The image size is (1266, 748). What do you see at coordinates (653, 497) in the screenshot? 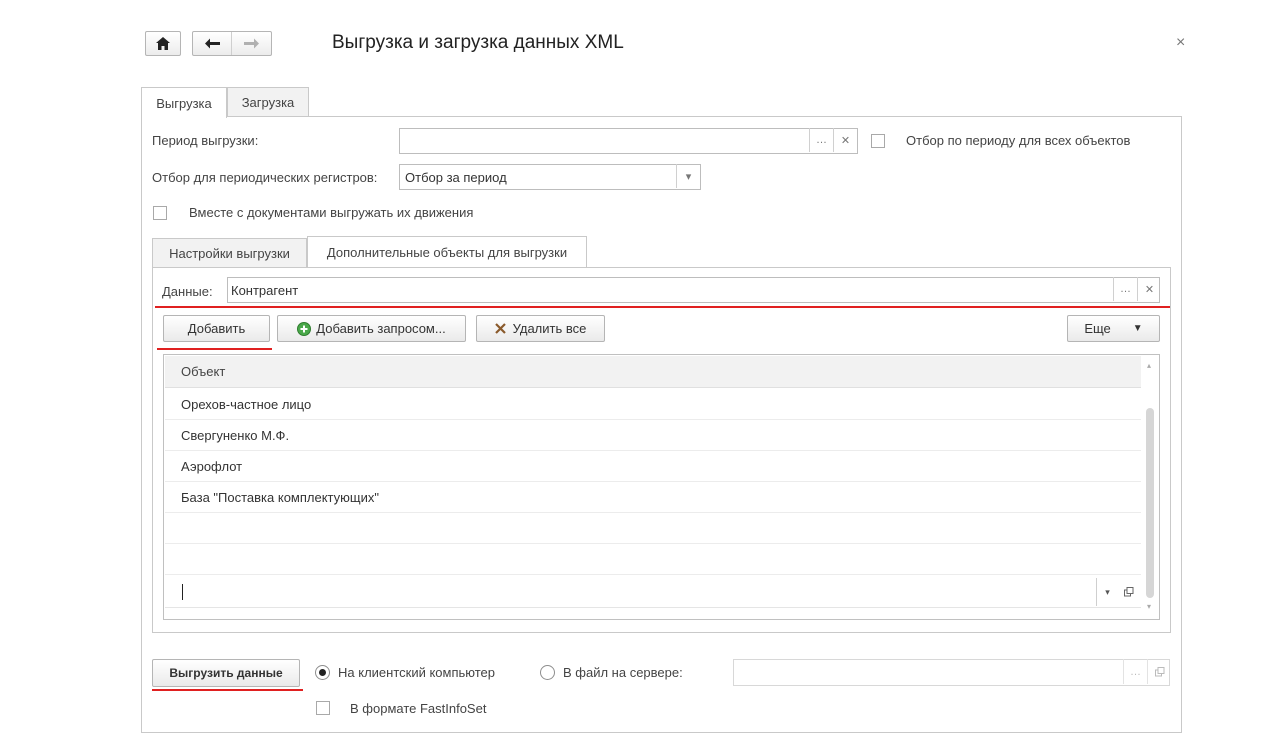
I see `table-row: База "Поставка комплектующих"` at bounding box center [653, 497].